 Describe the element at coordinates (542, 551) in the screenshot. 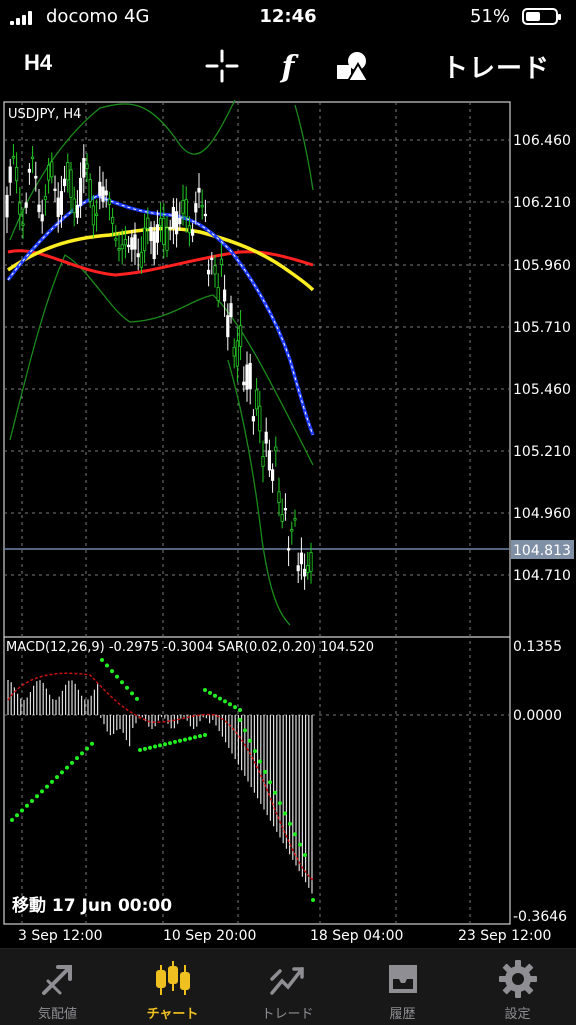

I see `current-price-value: 104.813` at that location.